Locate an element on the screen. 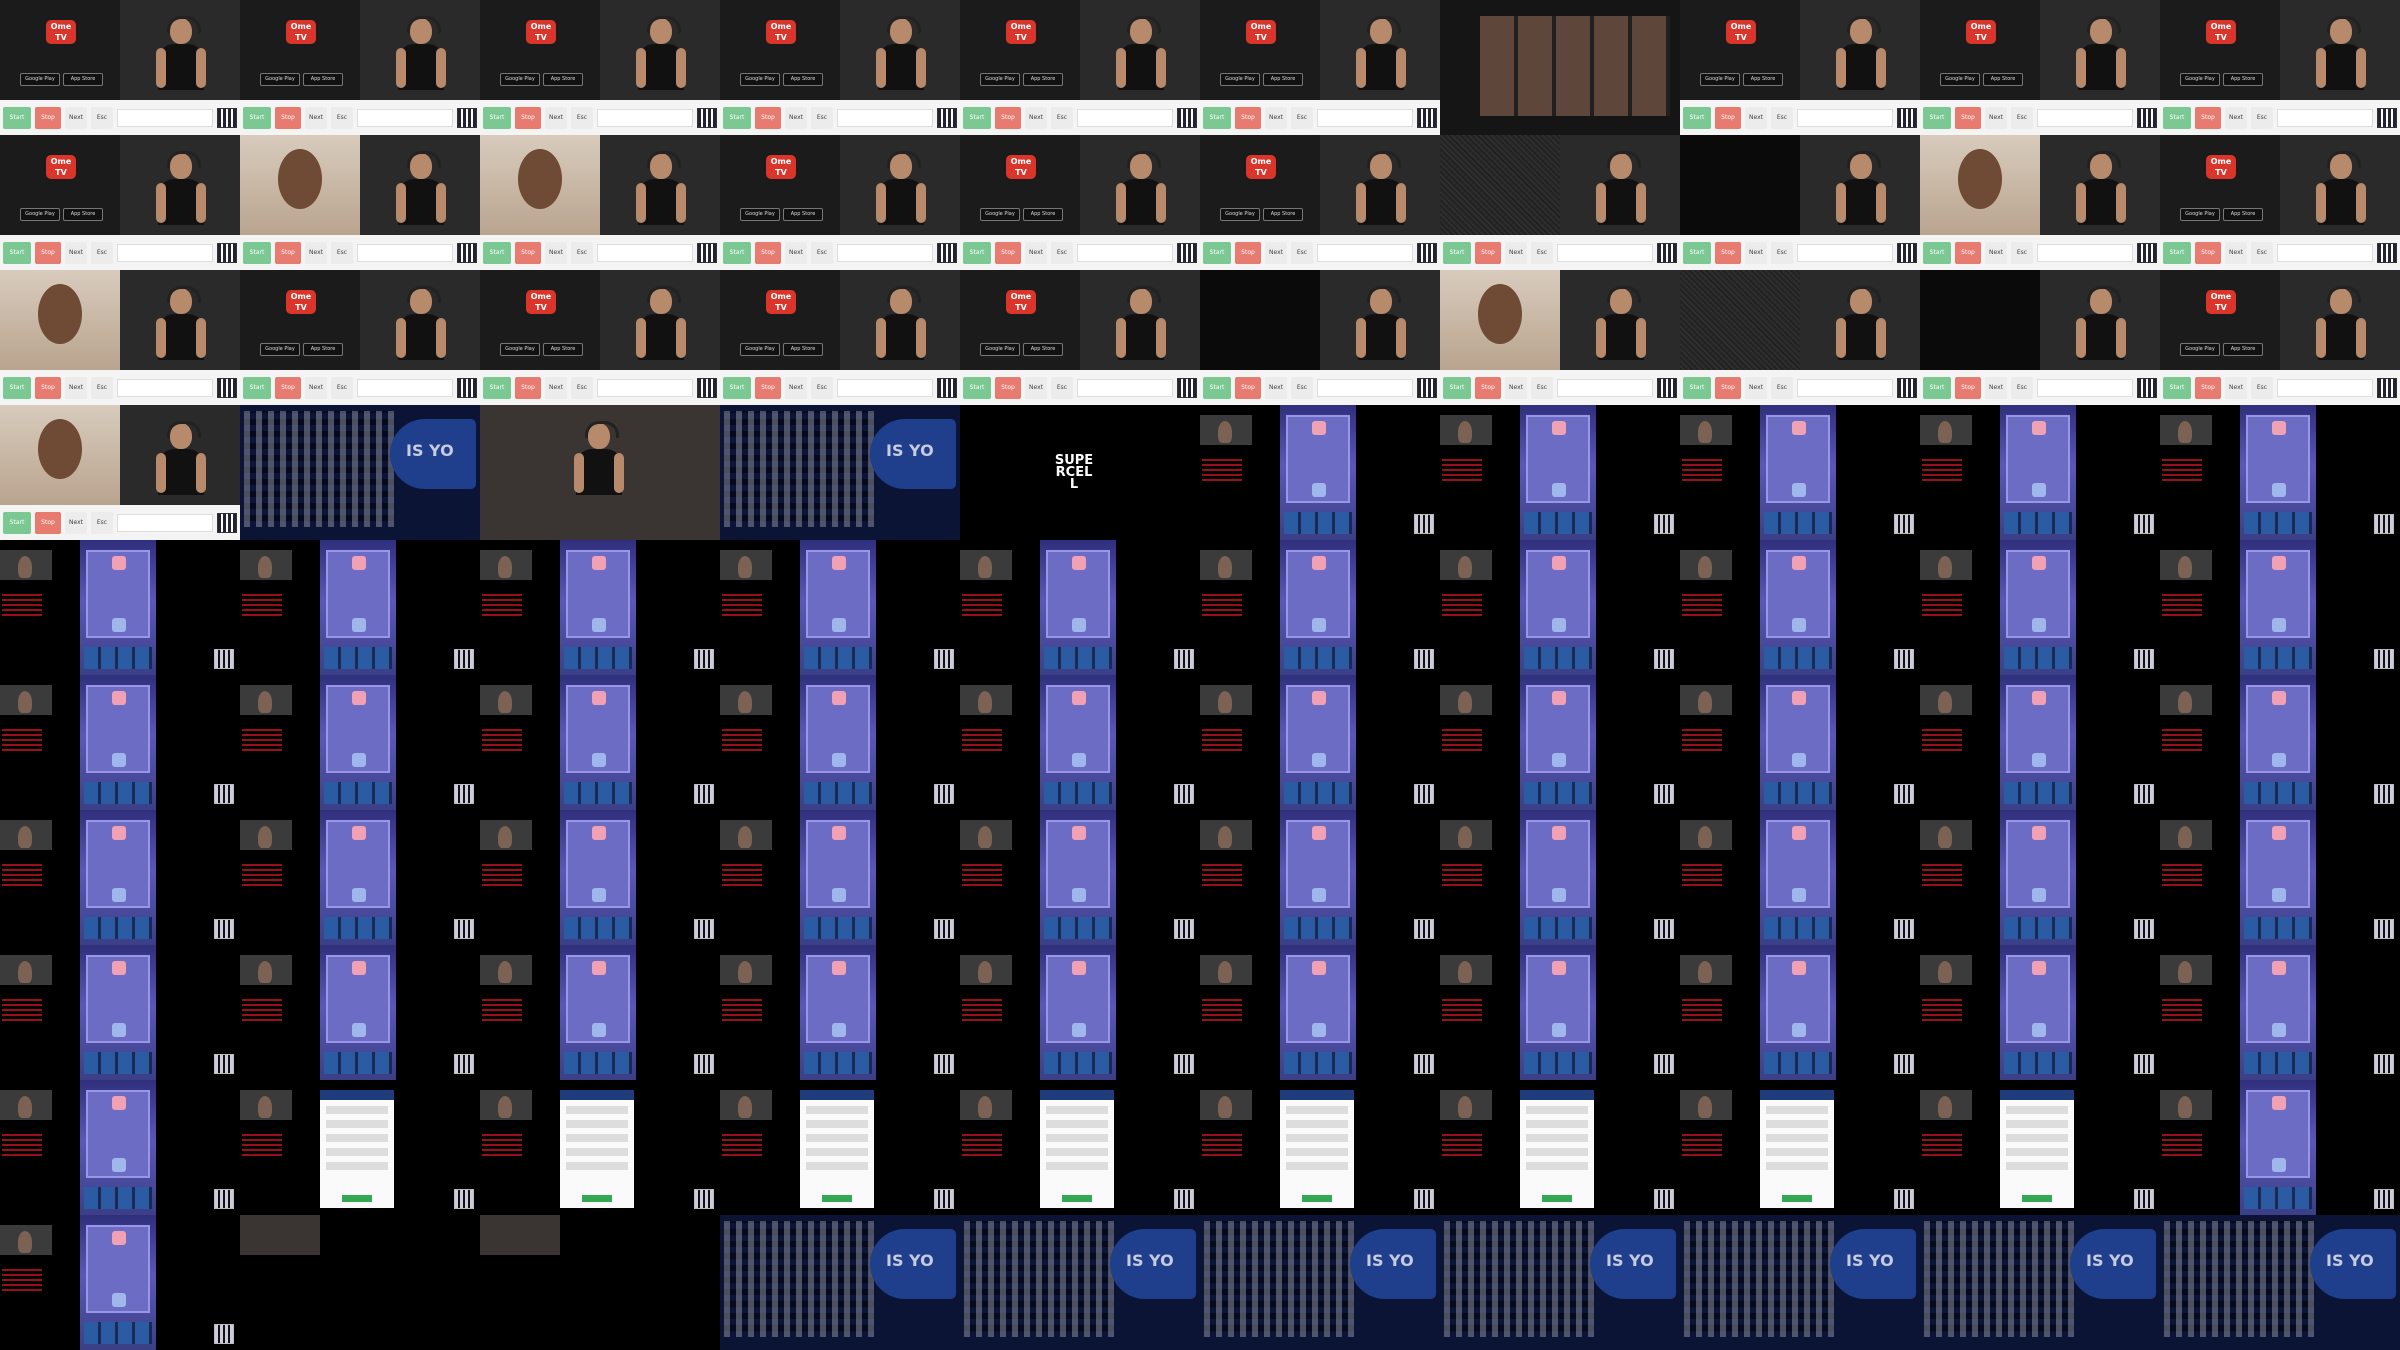 This screenshot has width=2400, height=1350. desktop-icons is located at coordinates (1279, 1279).